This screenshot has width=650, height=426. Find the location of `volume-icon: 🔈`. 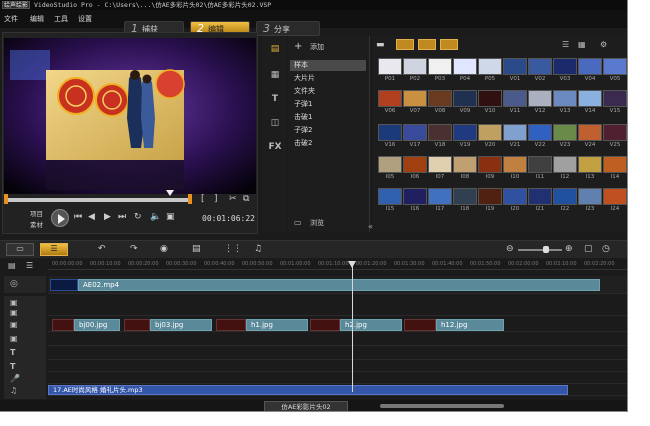

volume-icon: 🔈 is located at coordinates (155, 217).